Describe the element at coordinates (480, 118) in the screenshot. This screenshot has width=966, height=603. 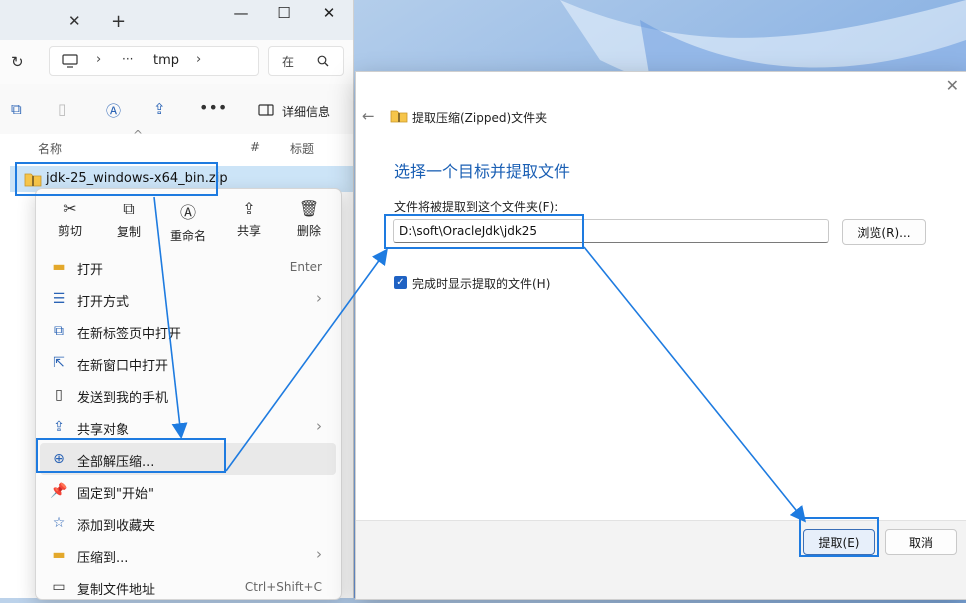
I see `dialog-title: 提取压缩(Zipped)文件夹` at that location.